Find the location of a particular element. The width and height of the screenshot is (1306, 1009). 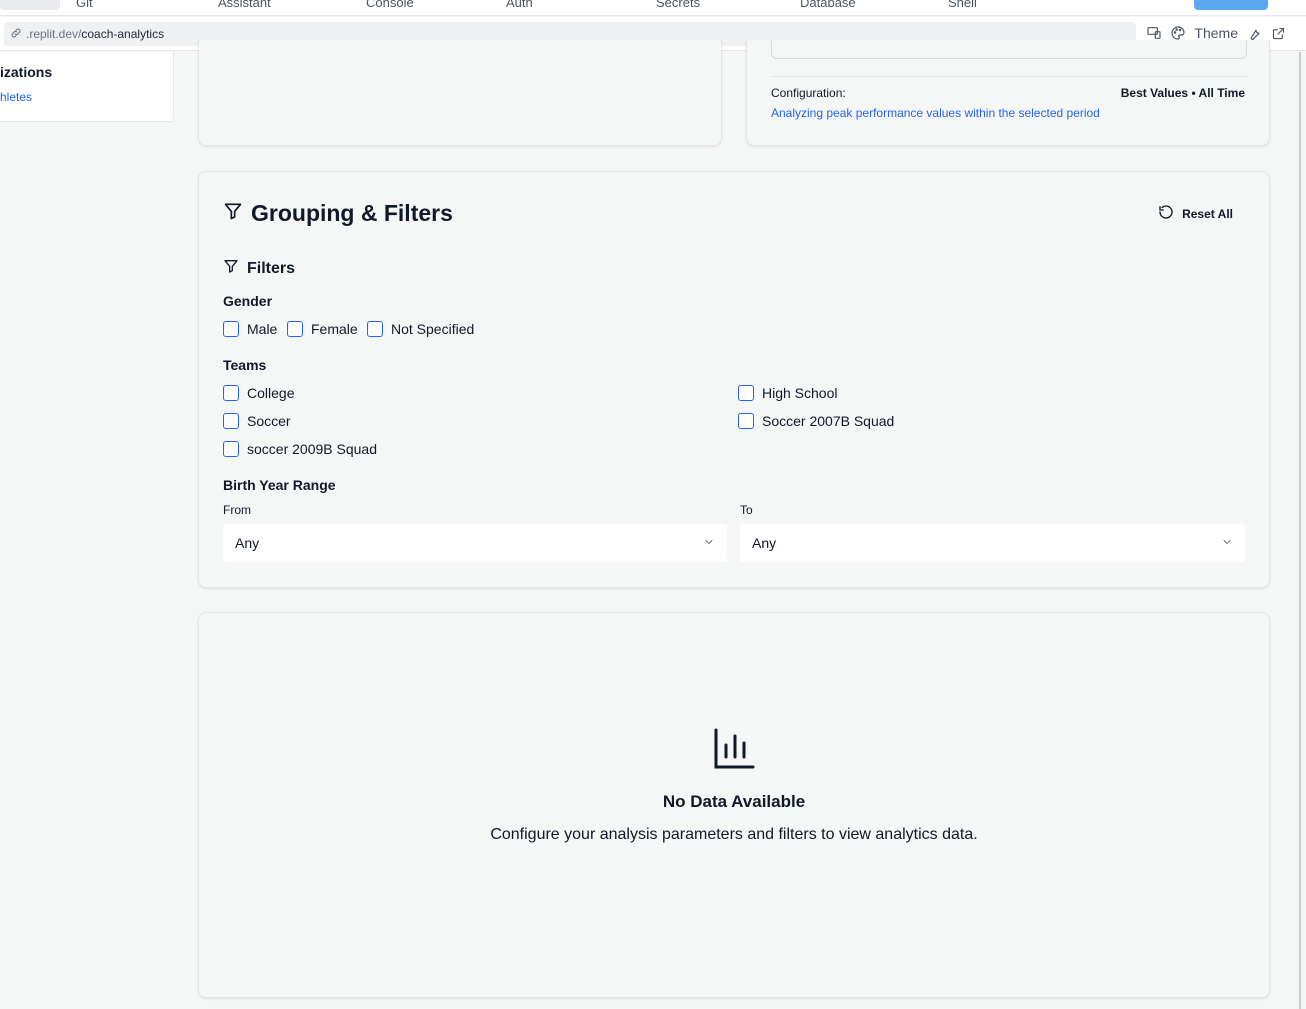

section-title: Grouping & Filters is located at coordinates (338, 213).